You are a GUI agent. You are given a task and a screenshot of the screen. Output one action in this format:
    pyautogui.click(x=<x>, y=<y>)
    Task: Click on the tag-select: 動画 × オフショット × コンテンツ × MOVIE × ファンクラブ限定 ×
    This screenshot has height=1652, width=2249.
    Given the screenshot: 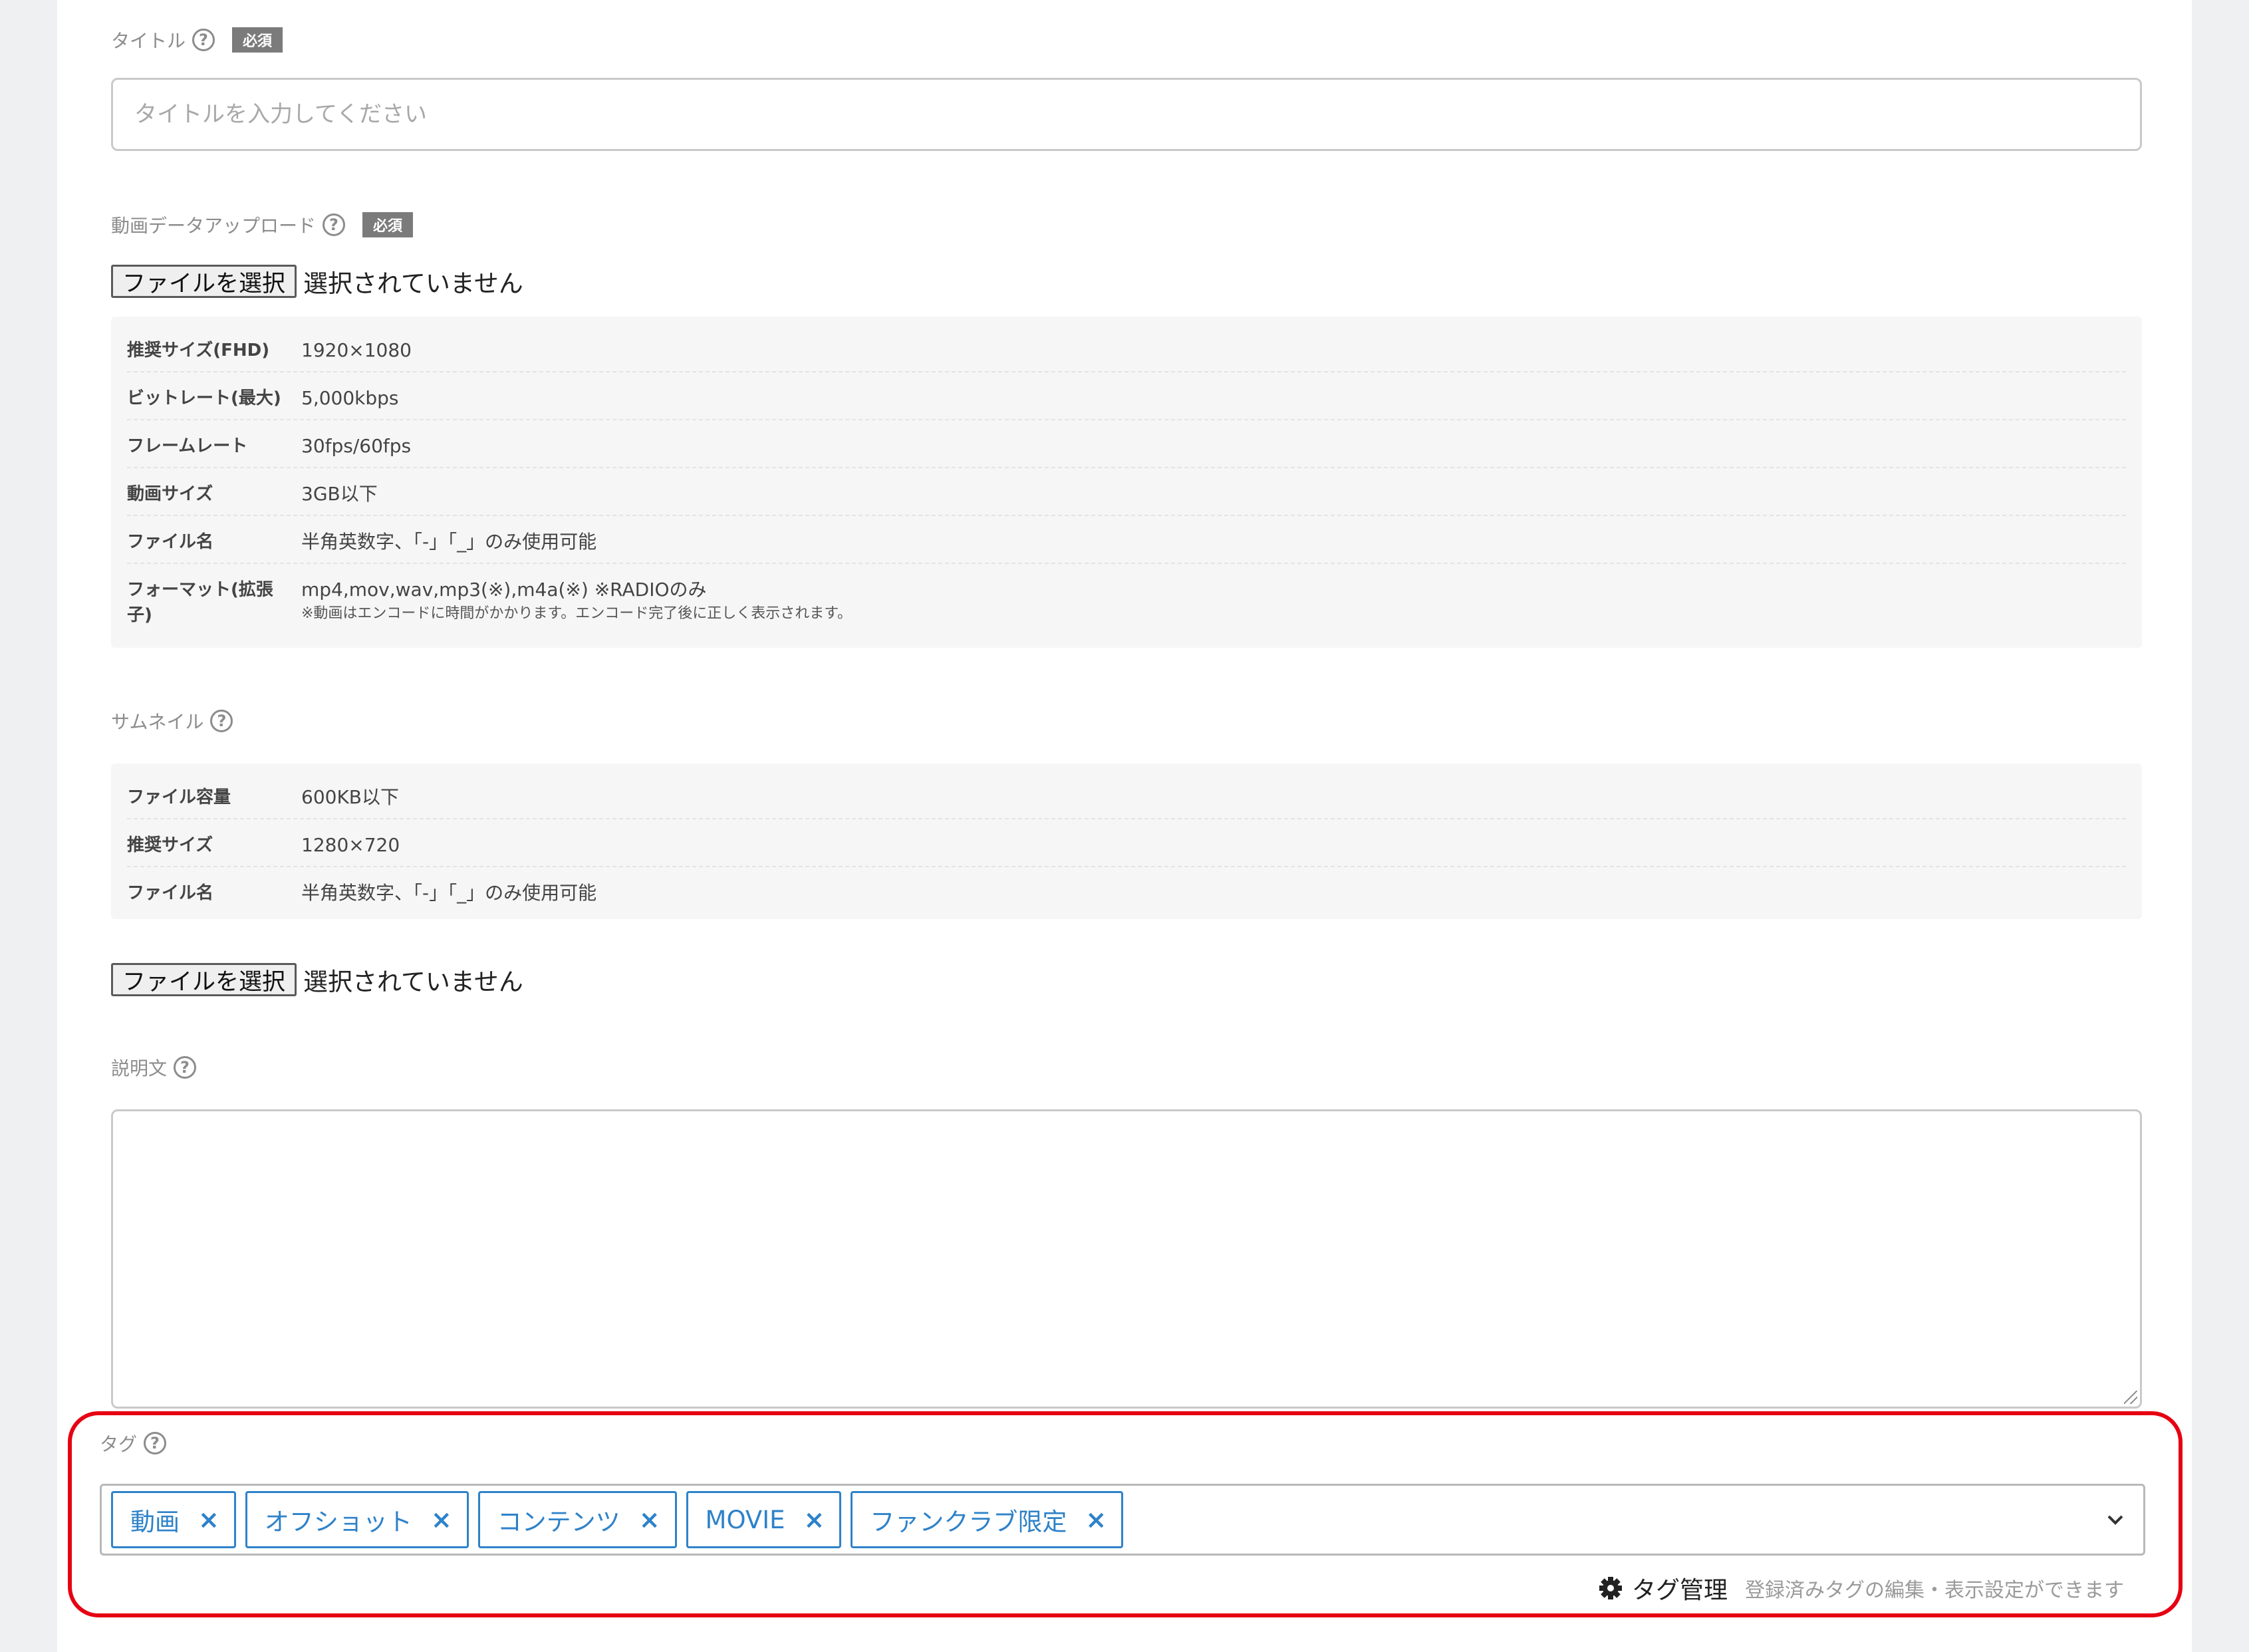 What is the action you would take?
    pyautogui.click(x=1122, y=1520)
    